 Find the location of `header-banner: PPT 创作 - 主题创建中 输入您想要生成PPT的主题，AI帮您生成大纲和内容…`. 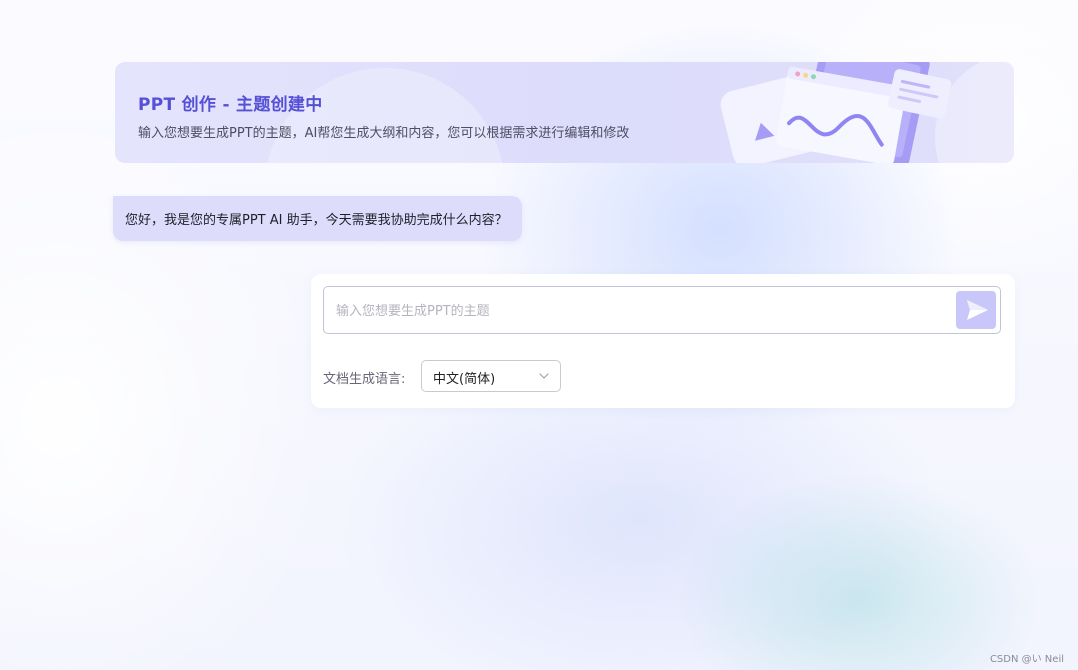

header-banner: PPT 创作 - 主题创建中 输入您想要生成PPT的主题，AI帮您生成大纲和内容… is located at coordinates (564, 112).